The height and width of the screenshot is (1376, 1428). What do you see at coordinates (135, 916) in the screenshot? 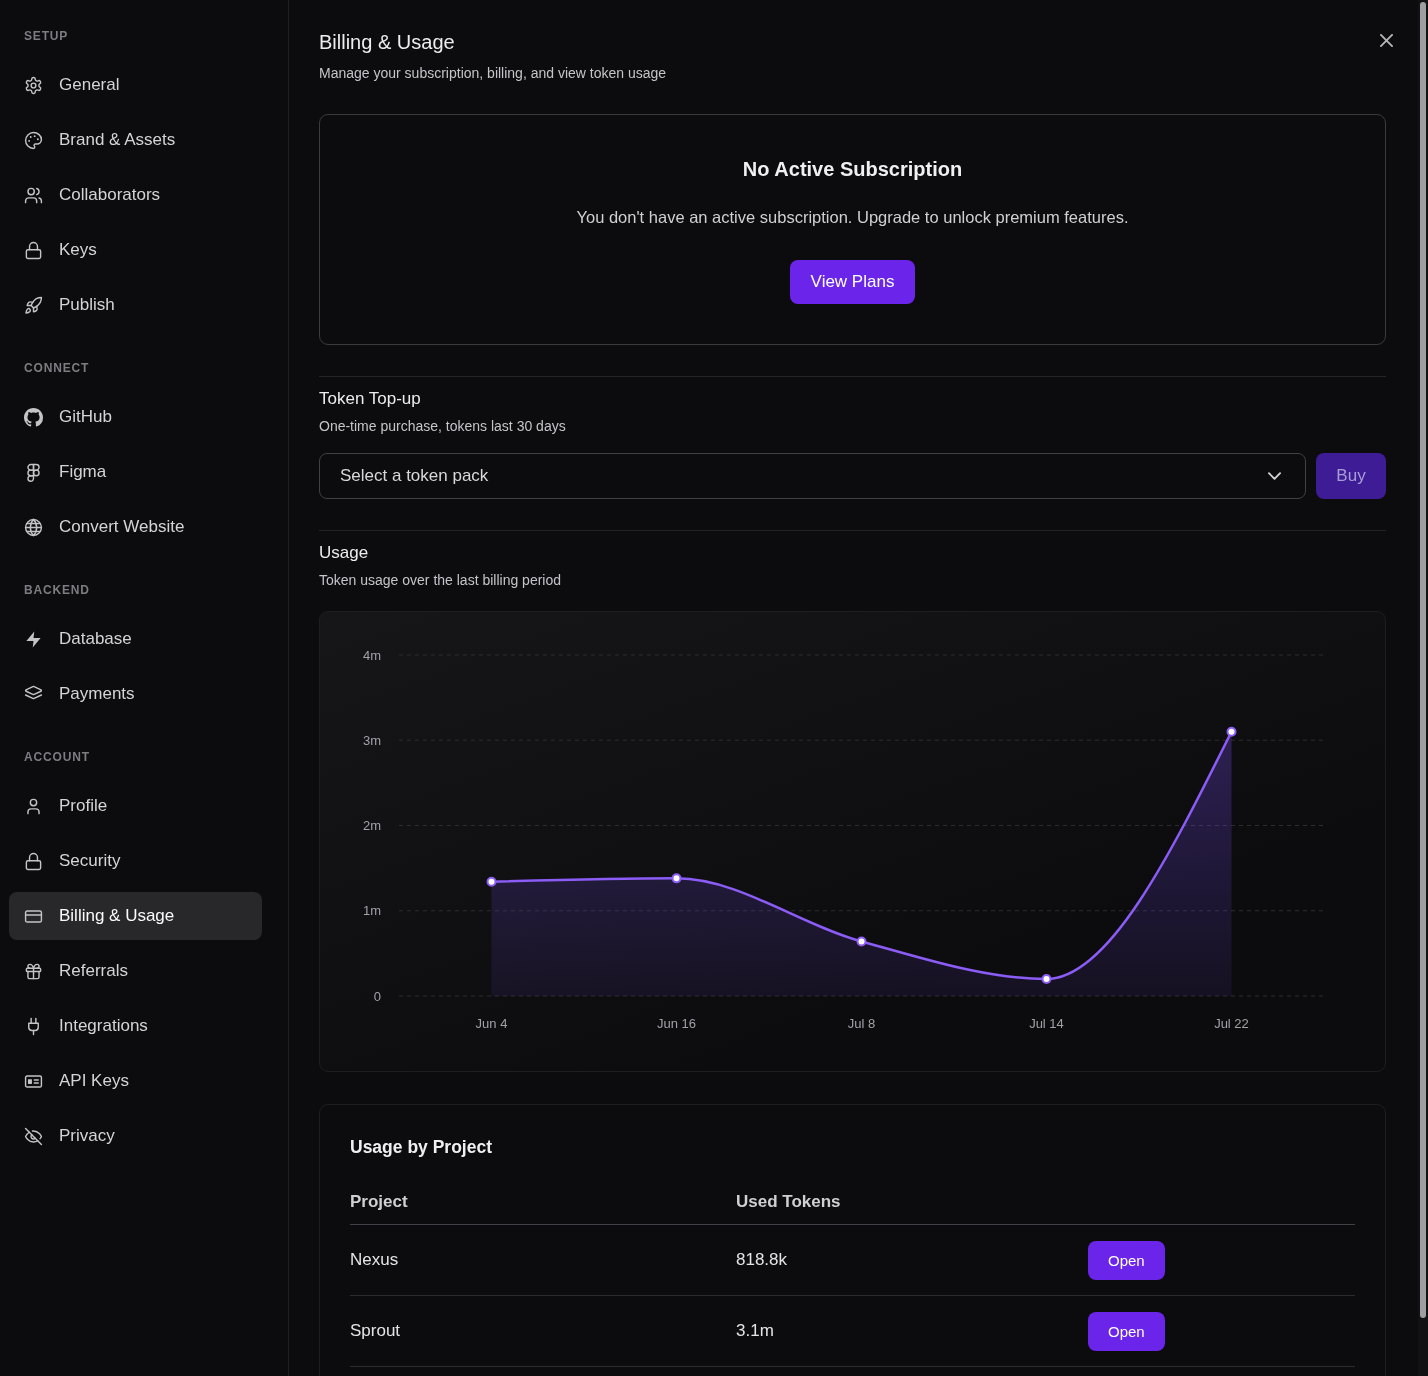
I see `sidebar-item: Billing & Usage` at bounding box center [135, 916].